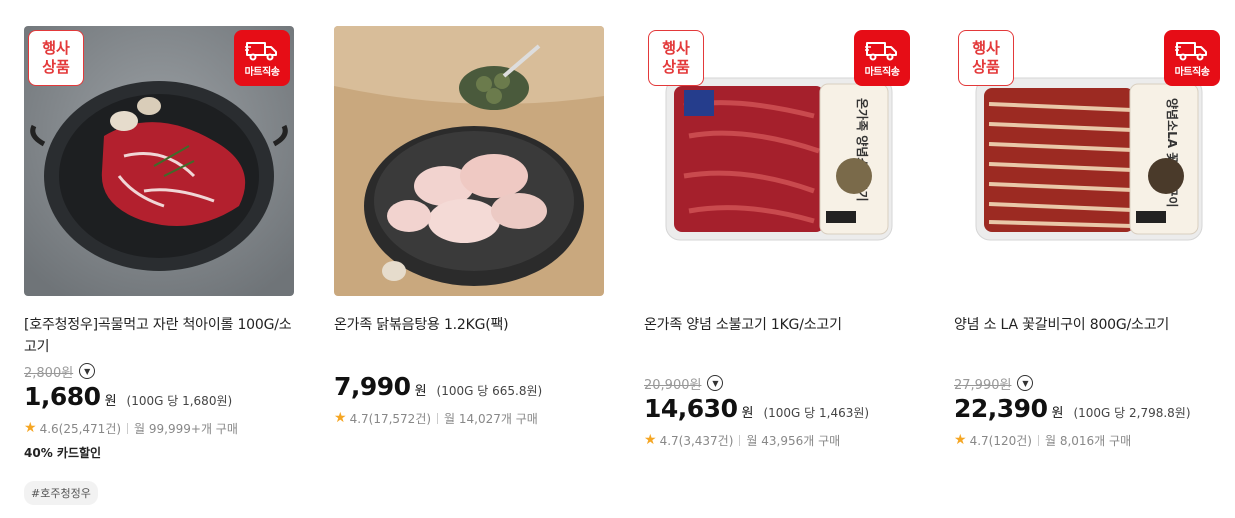  What do you see at coordinates (61, 493) in the screenshot?
I see `hashtag-chip: #호주청정우` at bounding box center [61, 493].